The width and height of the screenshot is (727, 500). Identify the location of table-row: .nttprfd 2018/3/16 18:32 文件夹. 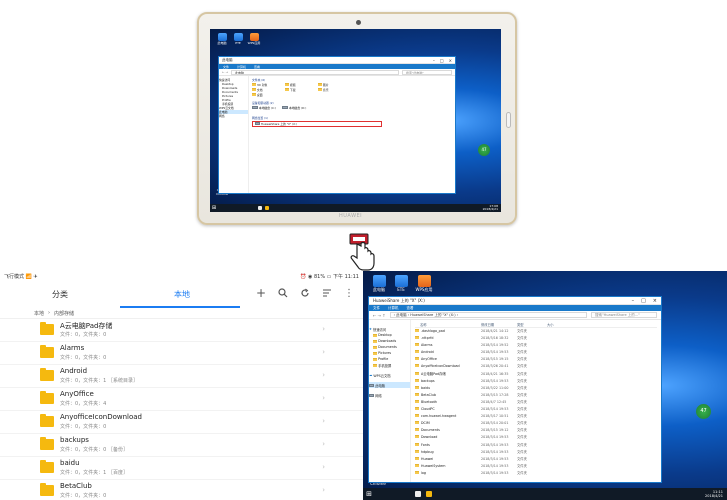
(536, 338).